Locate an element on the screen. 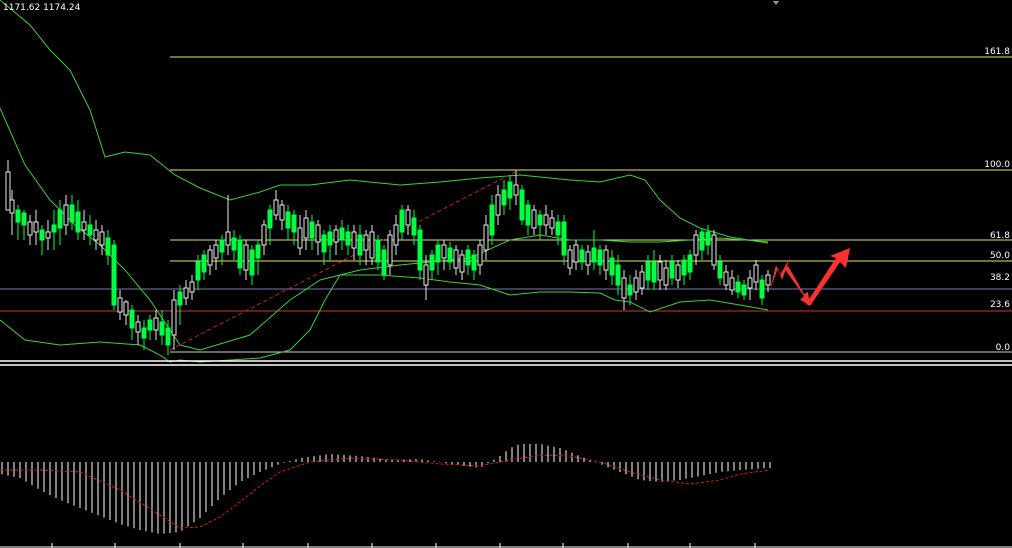 Image resolution: width=1012 pixels, height=548 pixels. fib-label-6: 0.0 is located at coordinates (1003, 348).